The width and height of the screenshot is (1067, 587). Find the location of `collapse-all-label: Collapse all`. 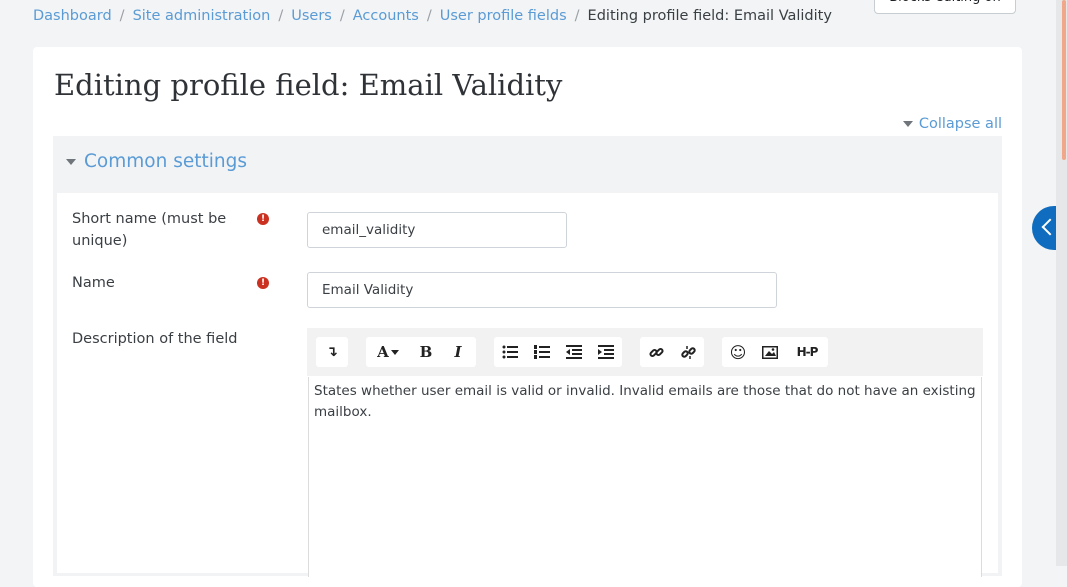

collapse-all-label: Collapse all is located at coordinates (960, 124).